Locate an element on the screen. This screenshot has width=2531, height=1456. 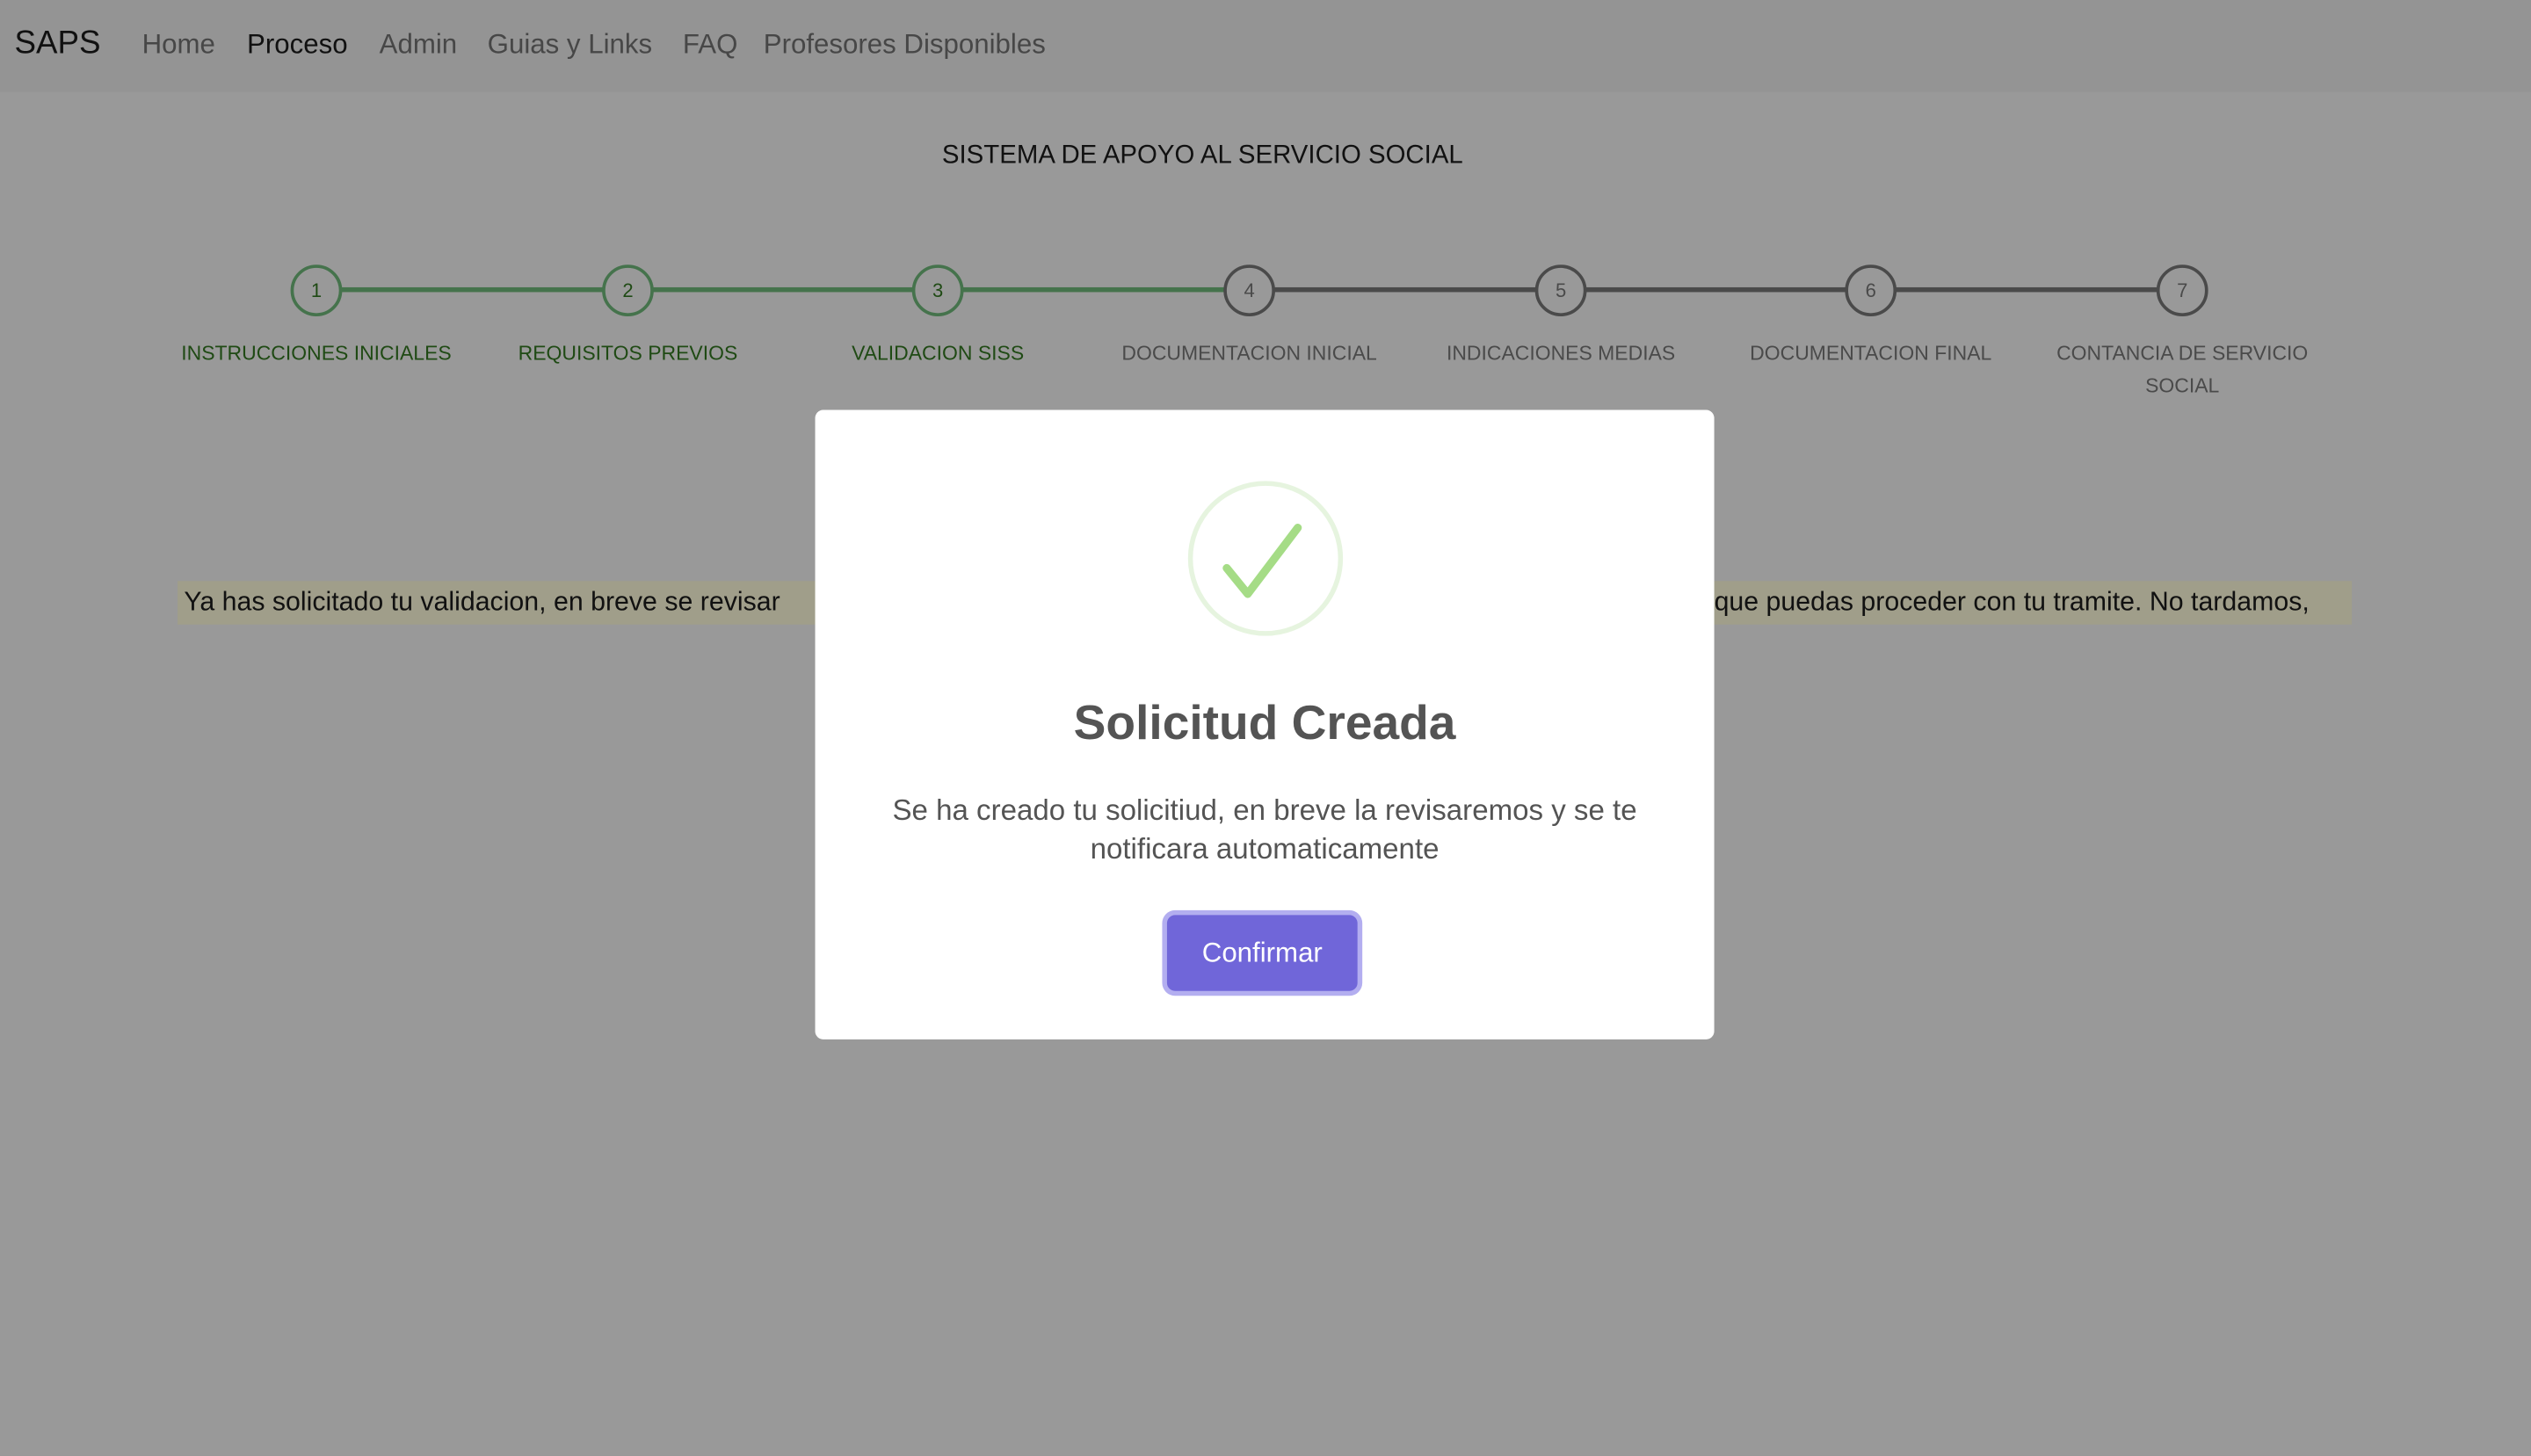
step-number: 5 is located at coordinates (1561, 290).